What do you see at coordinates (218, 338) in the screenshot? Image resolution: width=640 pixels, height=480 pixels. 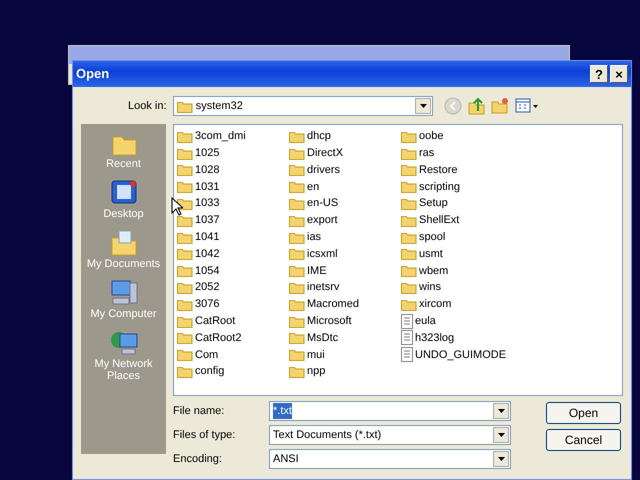 I see `folder-name: CatRoot2` at bounding box center [218, 338].